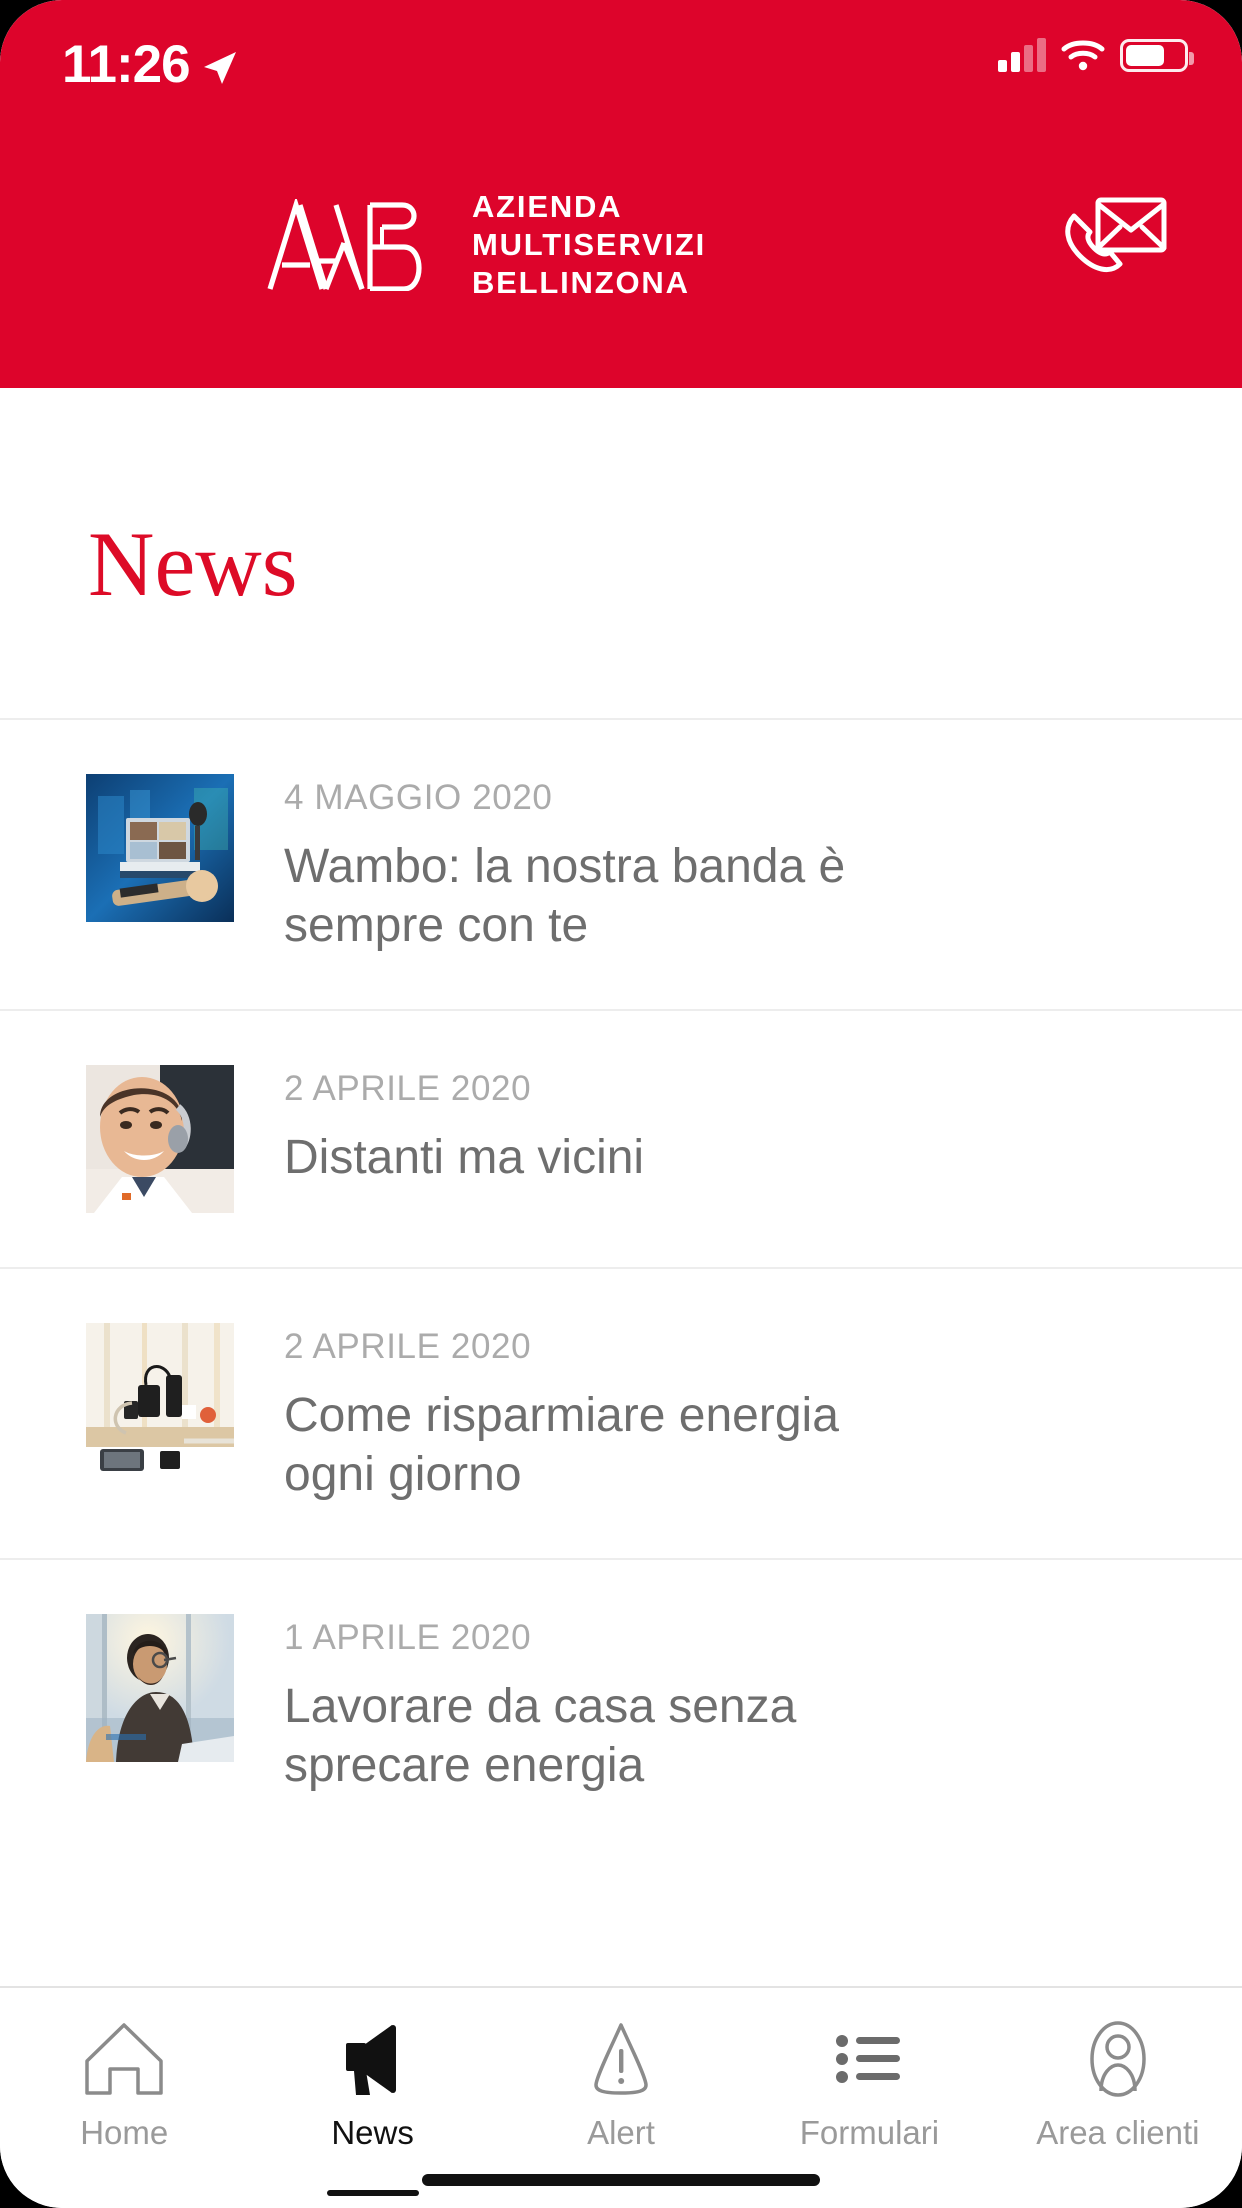 The width and height of the screenshot is (1242, 2208). What do you see at coordinates (126, 64) in the screenshot?
I see `status-time: 11:26` at bounding box center [126, 64].